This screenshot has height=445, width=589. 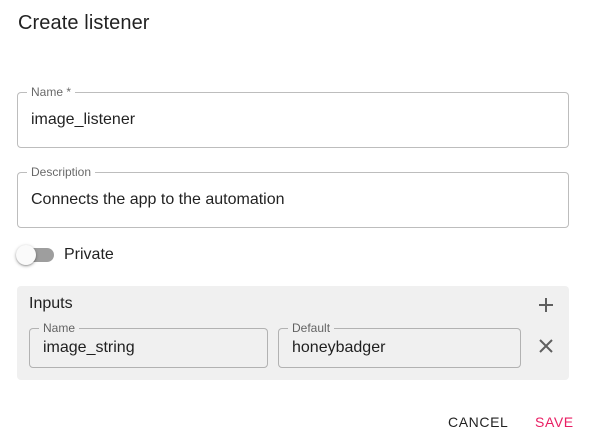 I want to click on input-default-label: Default, so click(x=311, y=328).